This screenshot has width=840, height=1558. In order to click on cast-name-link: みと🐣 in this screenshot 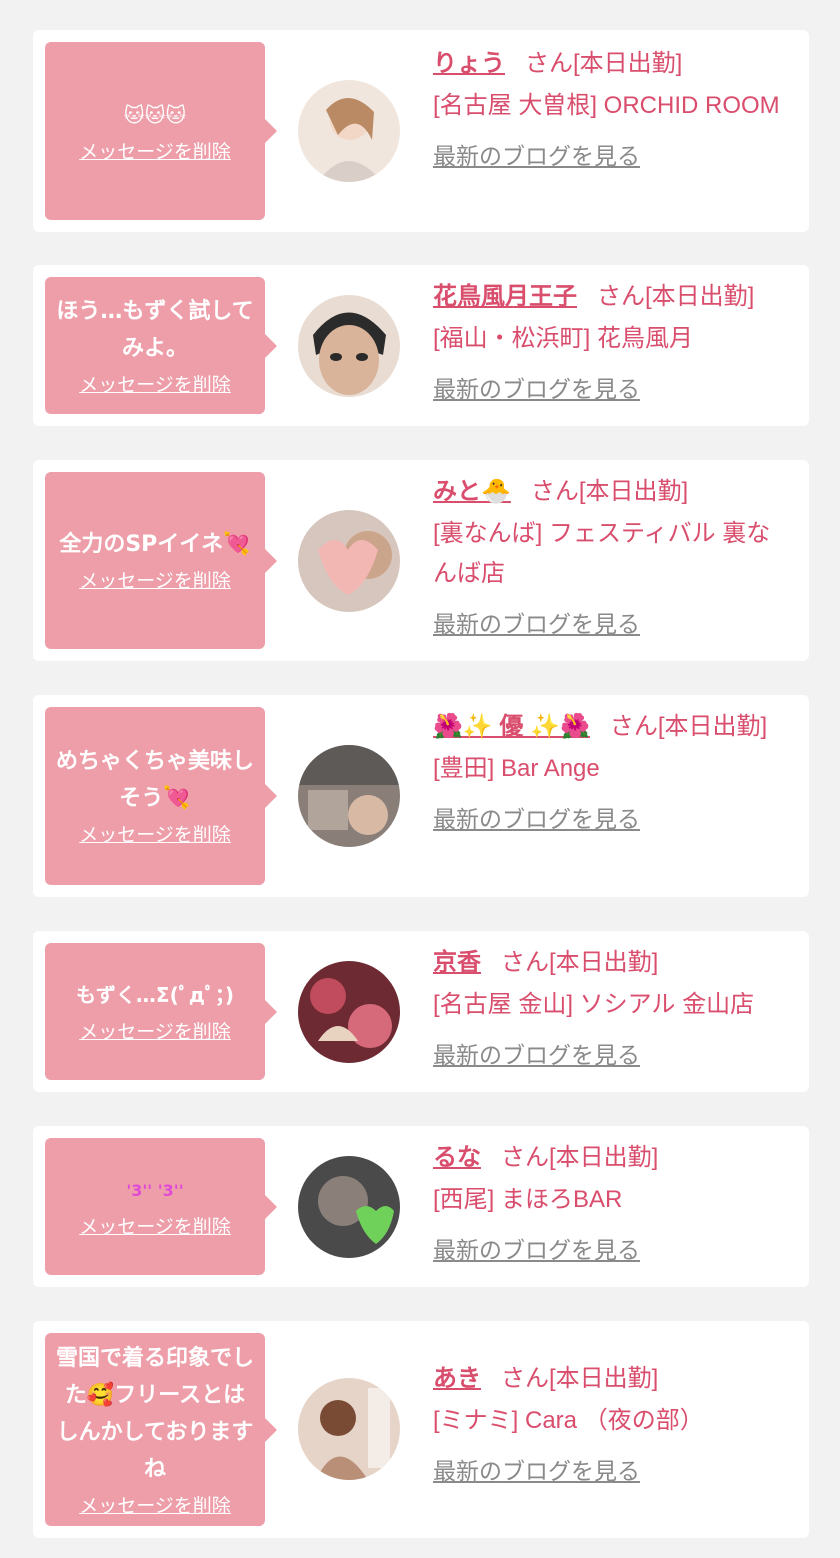, I will do `click(472, 491)`.